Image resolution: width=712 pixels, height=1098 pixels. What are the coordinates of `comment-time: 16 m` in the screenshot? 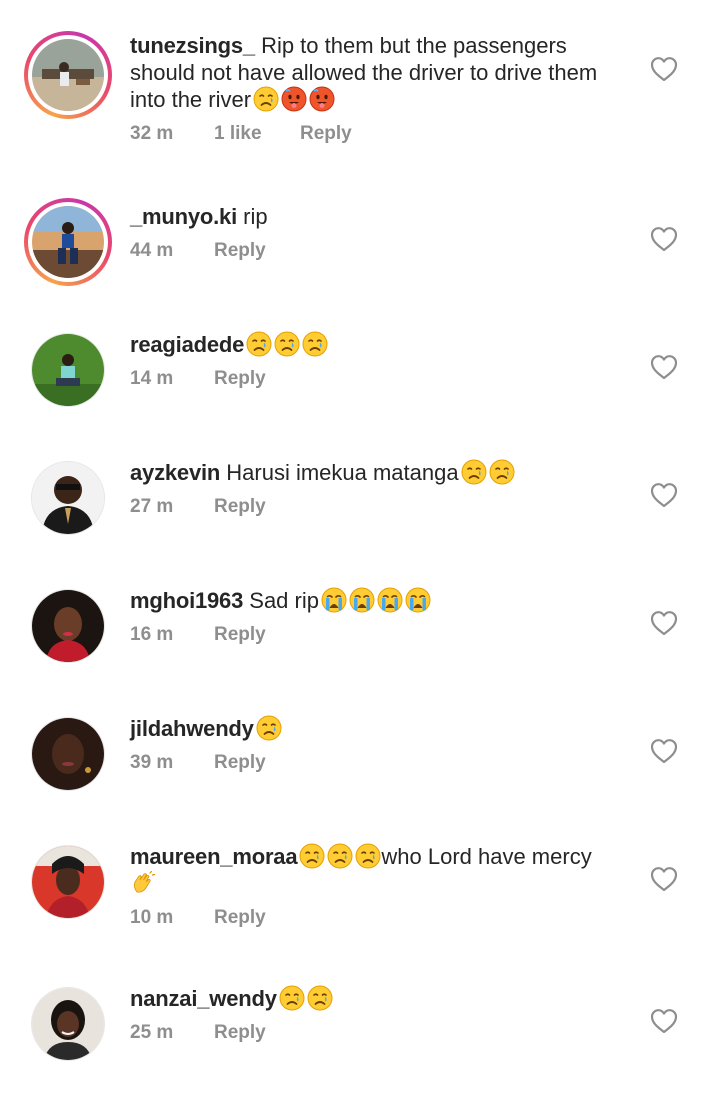 It's located at (152, 634).